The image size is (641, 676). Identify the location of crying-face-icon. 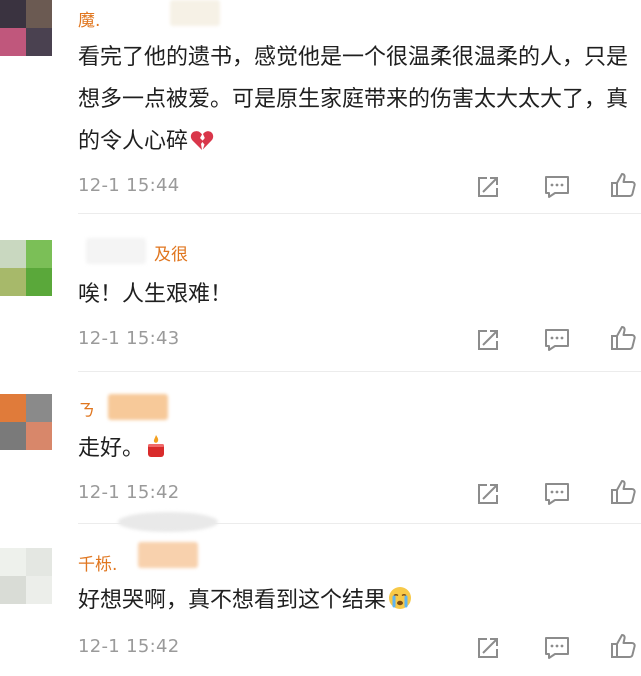
(400, 604).